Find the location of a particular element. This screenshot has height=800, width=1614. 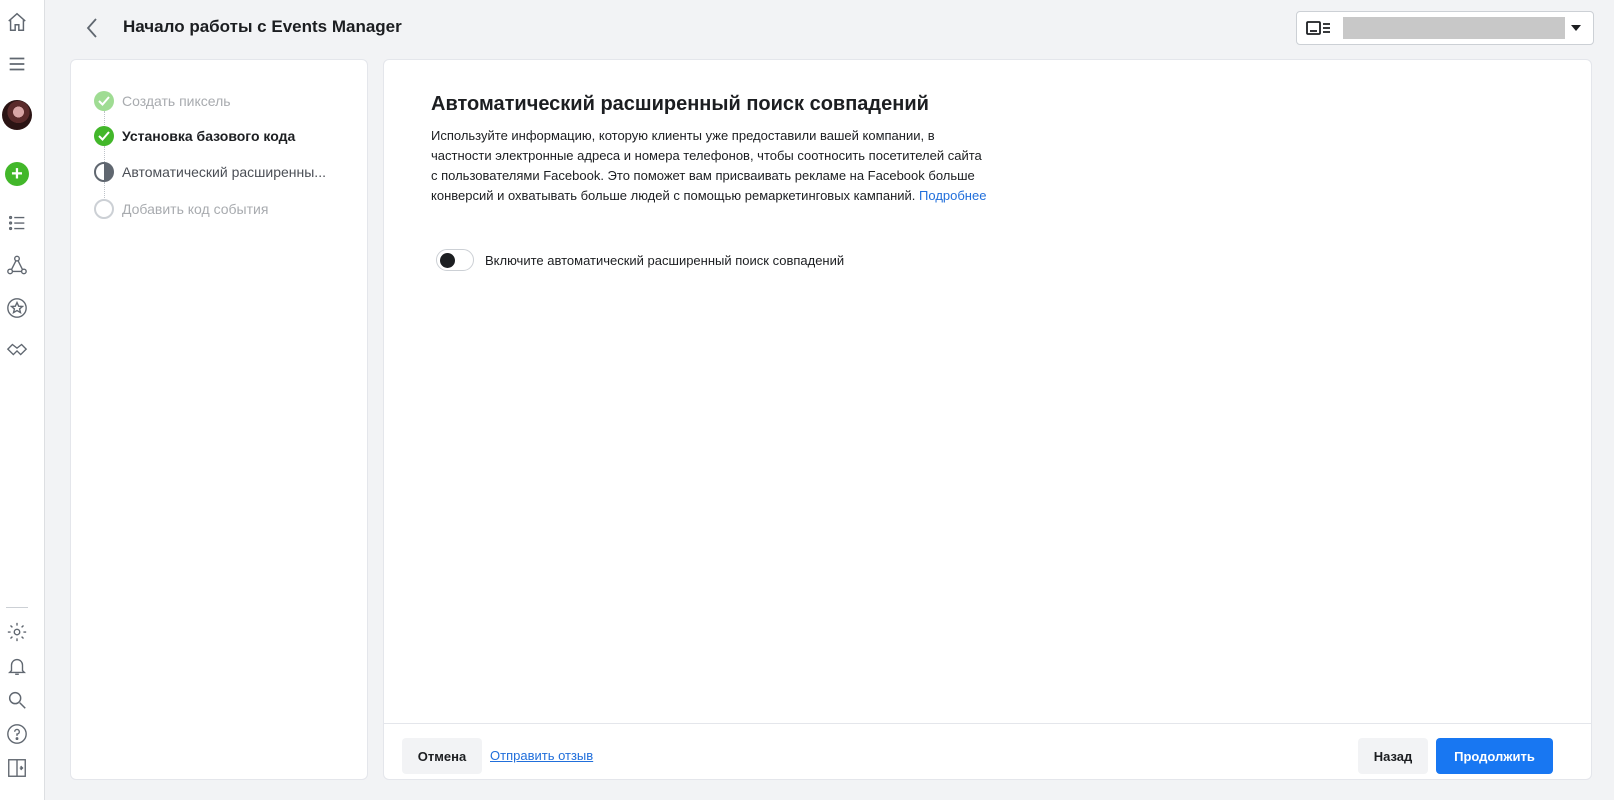

menu-icon is located at coordinates (17, 64).